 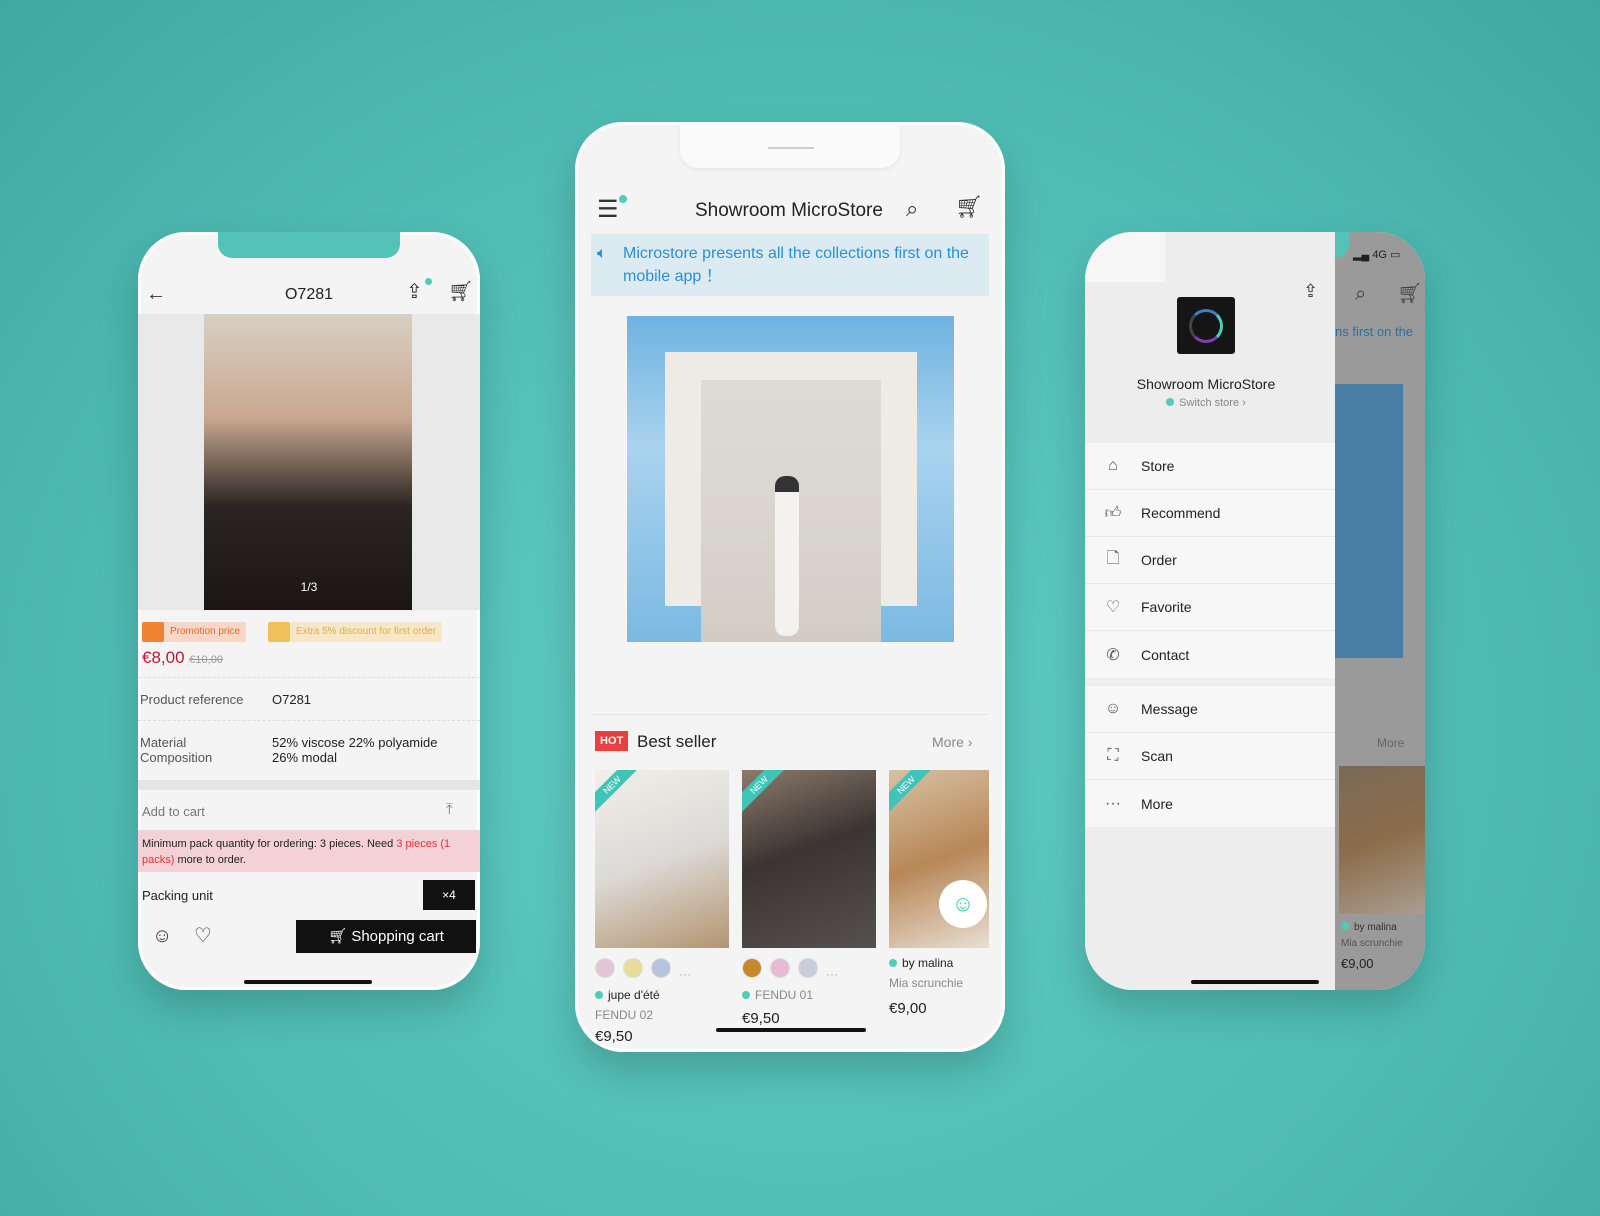 What do you see at coordinates (1113, 755) in the screenshot?
I see `scan-icon: ⛶` at bounding box center [1113, 755].